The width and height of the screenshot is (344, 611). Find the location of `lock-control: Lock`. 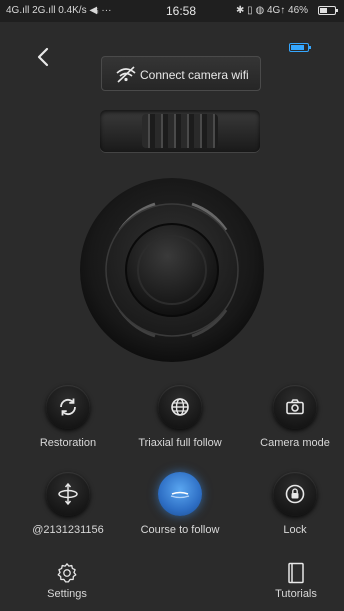

lock-control: Lock is located at coordinates (292, 504).